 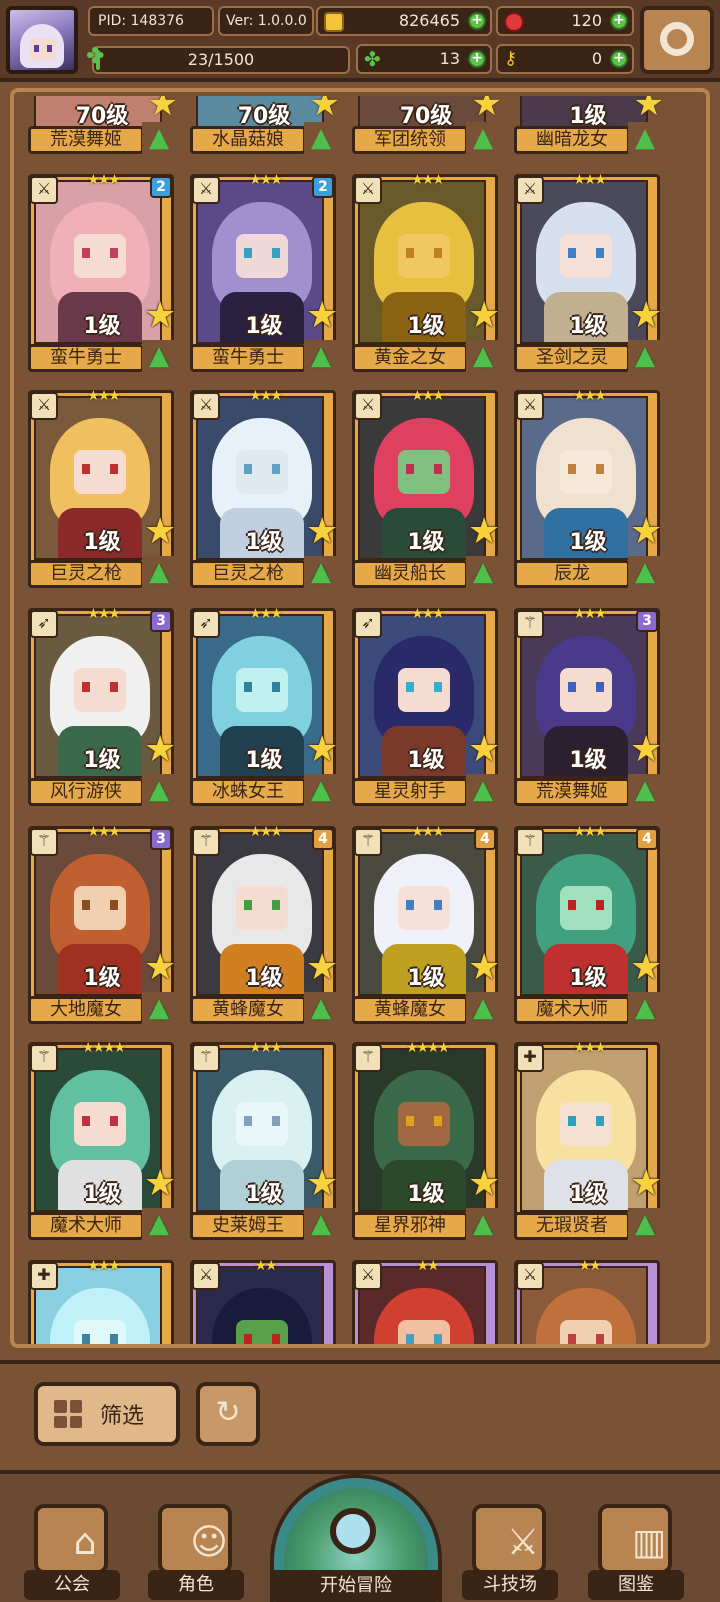 What do you see at coordinates (86, 140) in the screenshot?
I see `character-name: 荒漠舞姬` at bounding box center [86, 140].